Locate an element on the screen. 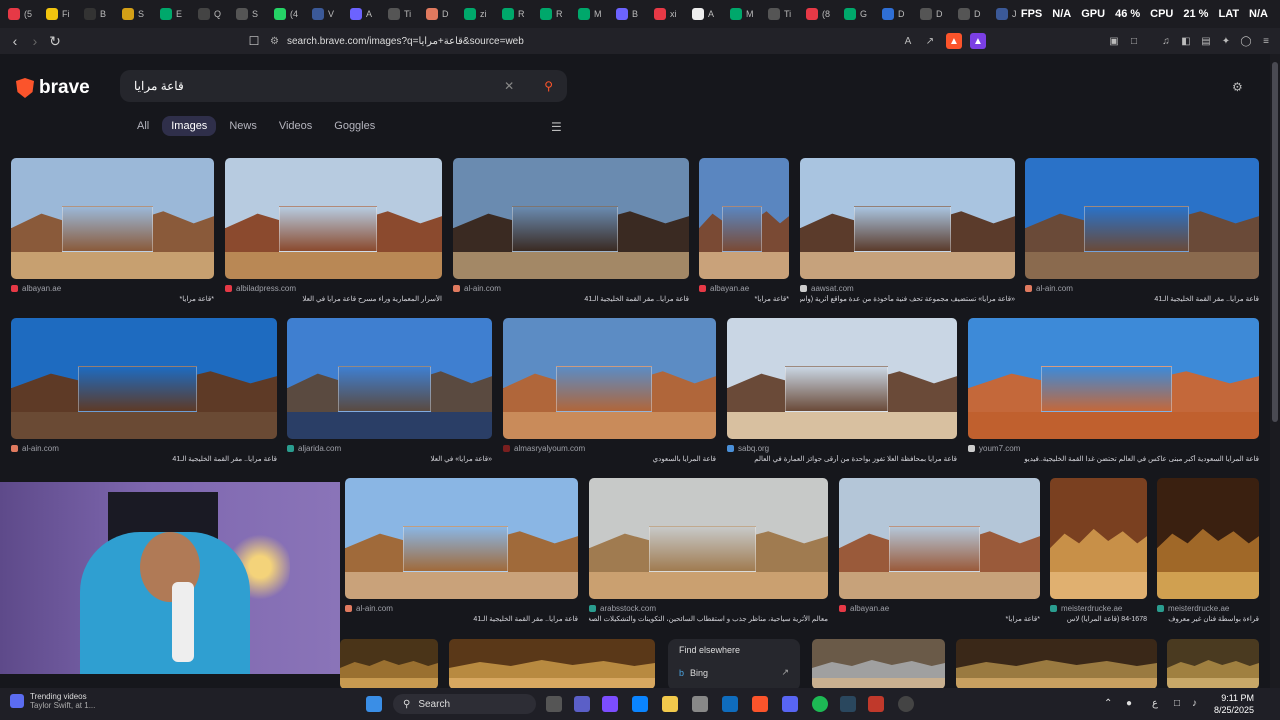 The height and width of the screenshot is (720, 1280). volume-icon: ♪ is located at coordinates (1194, 703).